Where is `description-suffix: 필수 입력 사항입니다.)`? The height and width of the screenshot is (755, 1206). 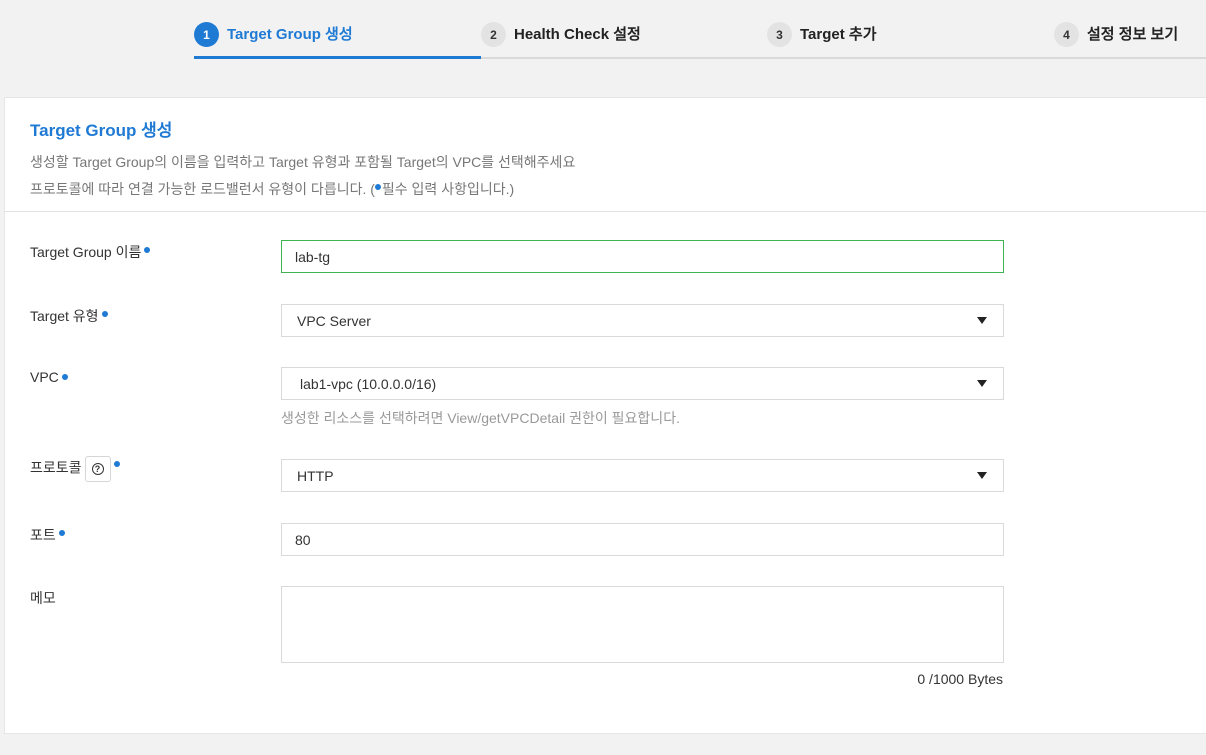
description-suffix: 필수 입력 사항입니다.) is located at coordinates (448, 189).